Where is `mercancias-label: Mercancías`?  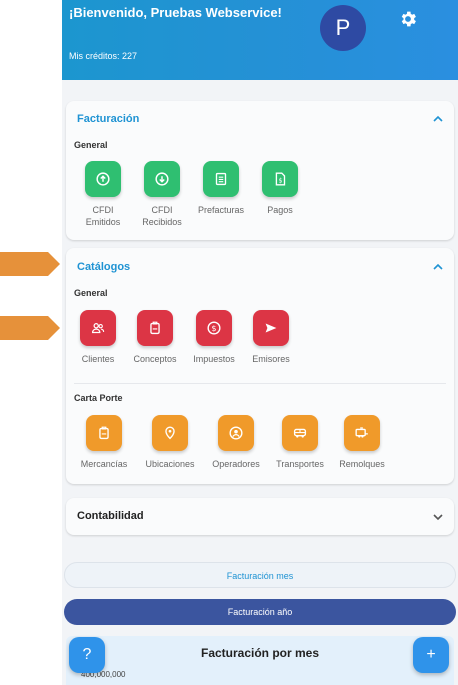
mercancias-label: Mercancías is located at coordinates (104, 464).